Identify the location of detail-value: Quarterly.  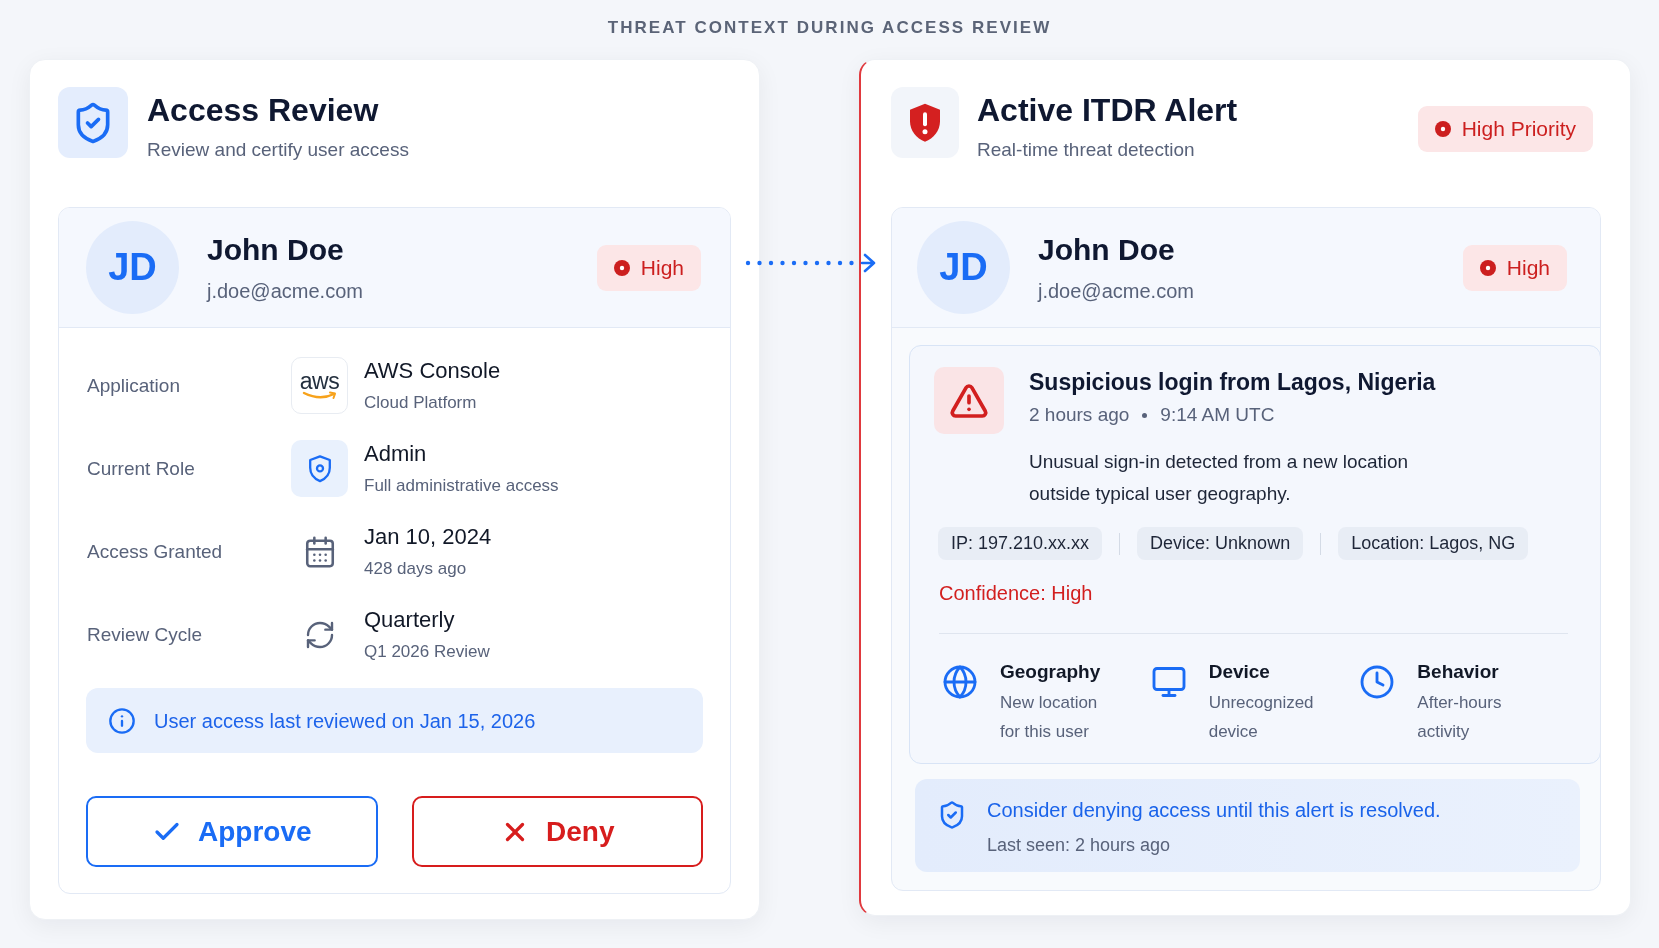
(410, 620).